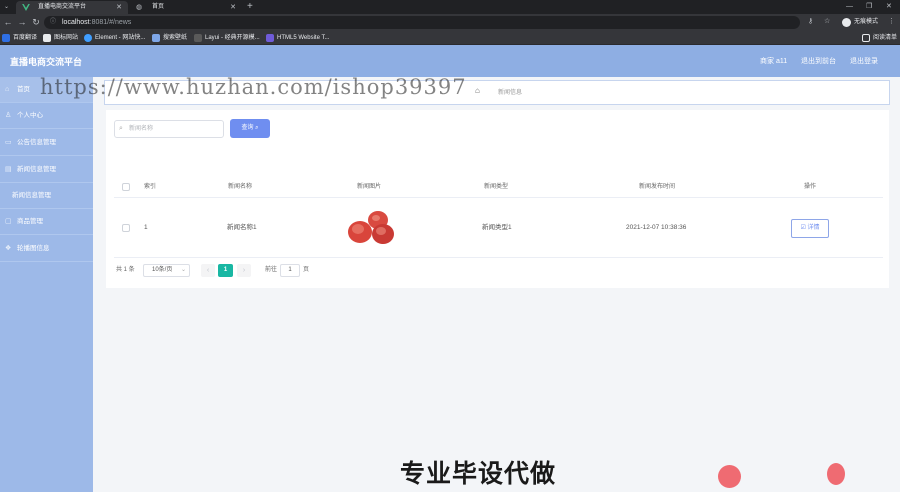  Describe the element at coordinates (46, 62) in the screenshot. I see `app-title: 直播电商交流平台` at that location.